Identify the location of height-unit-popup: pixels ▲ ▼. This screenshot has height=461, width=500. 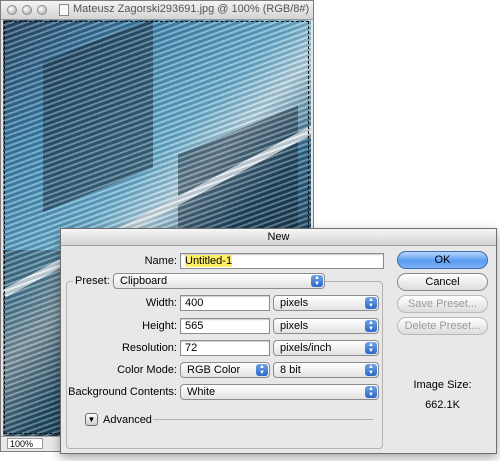
(326, 326).